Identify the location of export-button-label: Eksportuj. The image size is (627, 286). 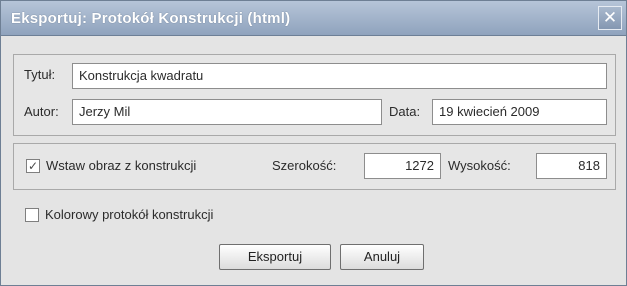
(275, 256).